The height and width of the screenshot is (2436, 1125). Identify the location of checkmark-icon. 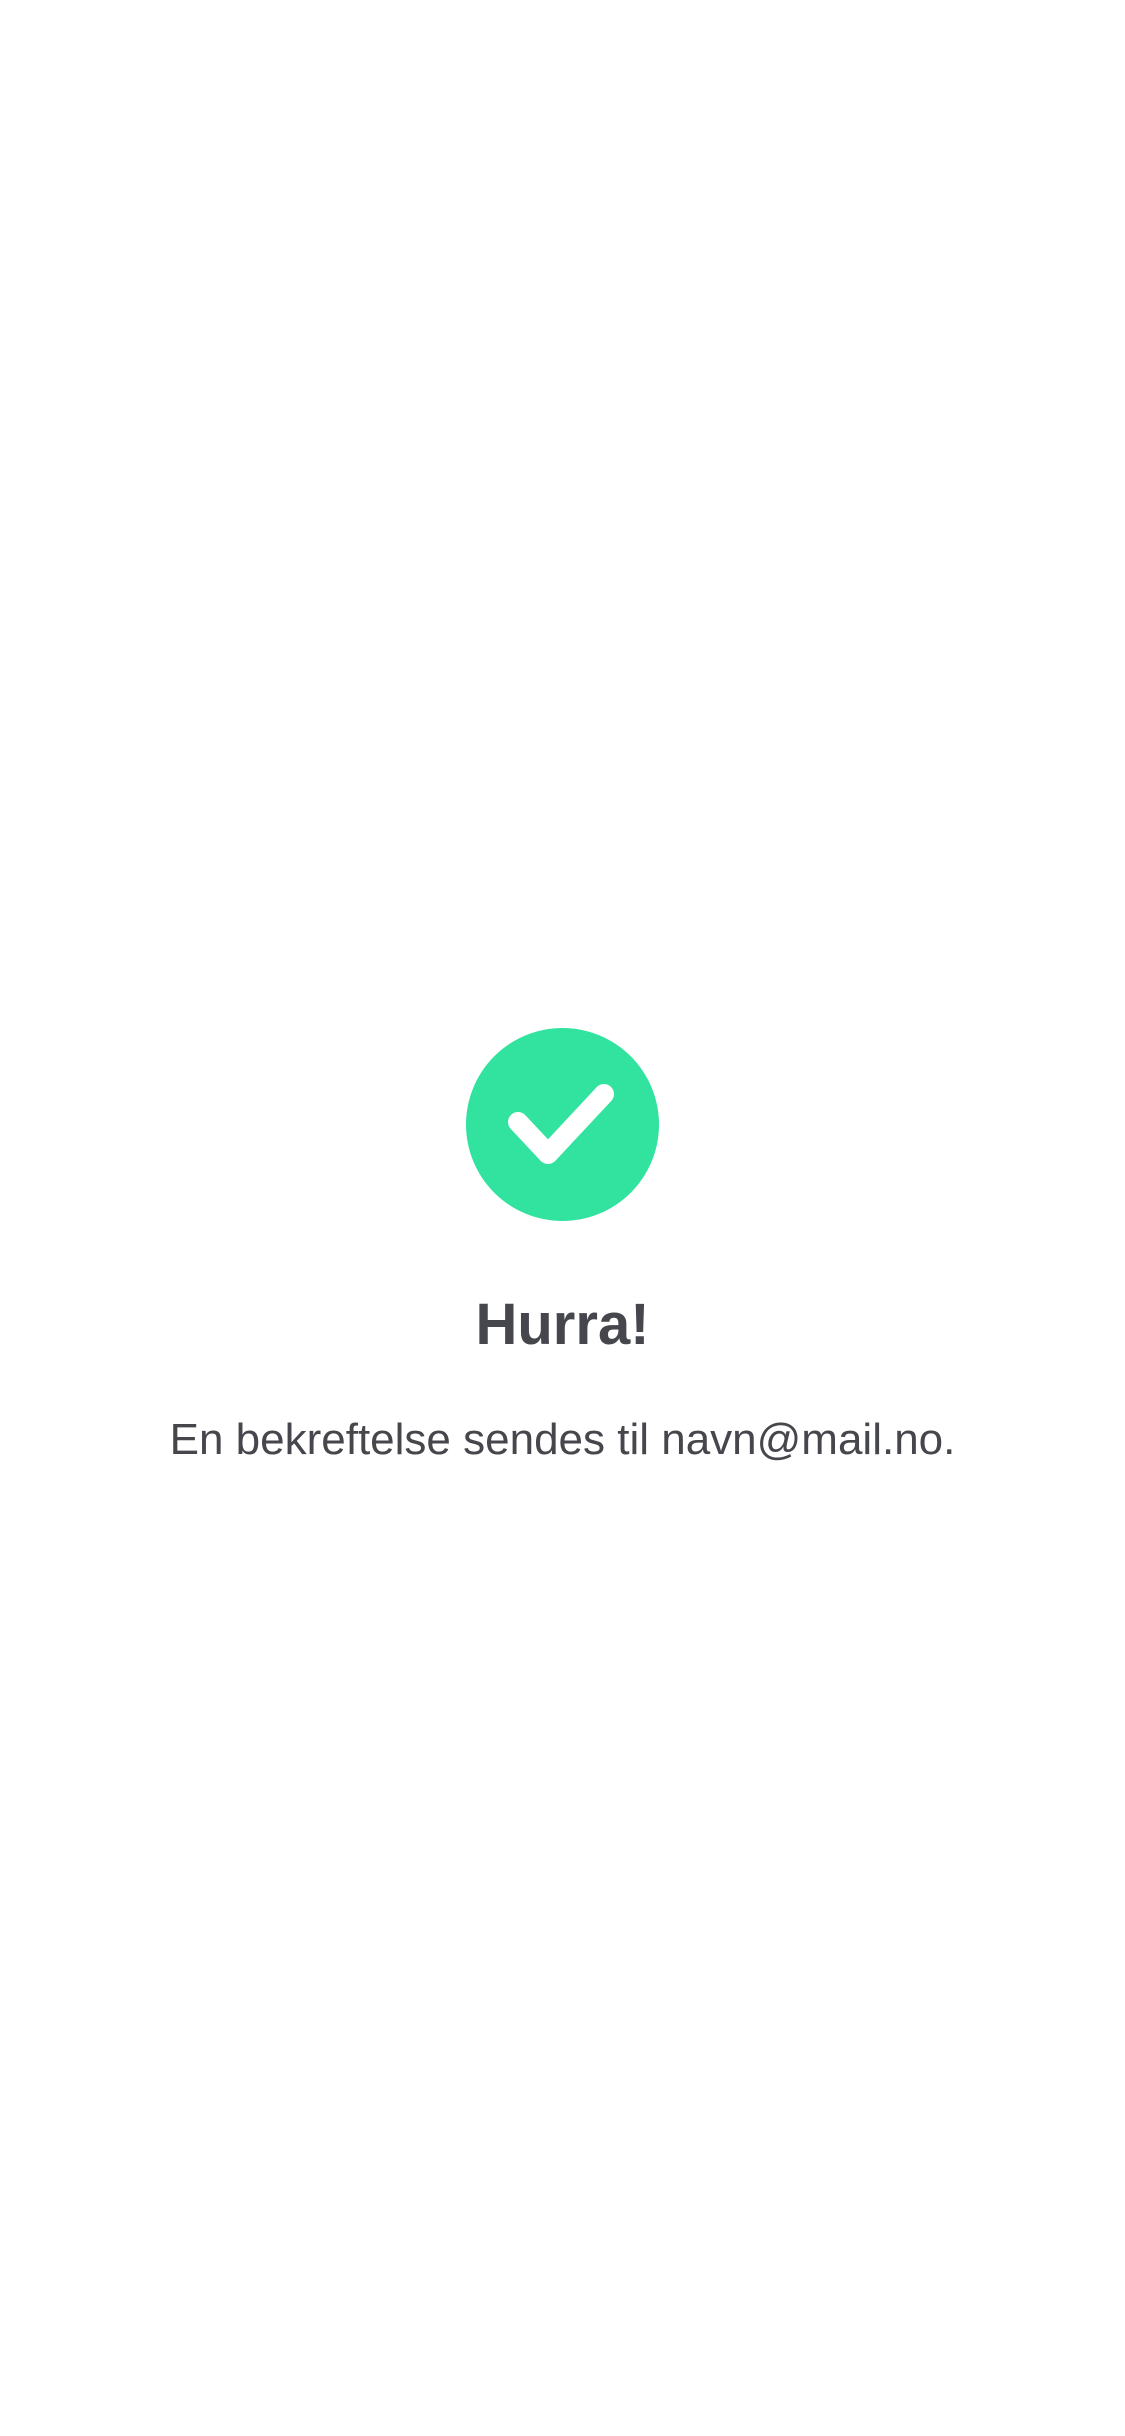
(562, 1124).